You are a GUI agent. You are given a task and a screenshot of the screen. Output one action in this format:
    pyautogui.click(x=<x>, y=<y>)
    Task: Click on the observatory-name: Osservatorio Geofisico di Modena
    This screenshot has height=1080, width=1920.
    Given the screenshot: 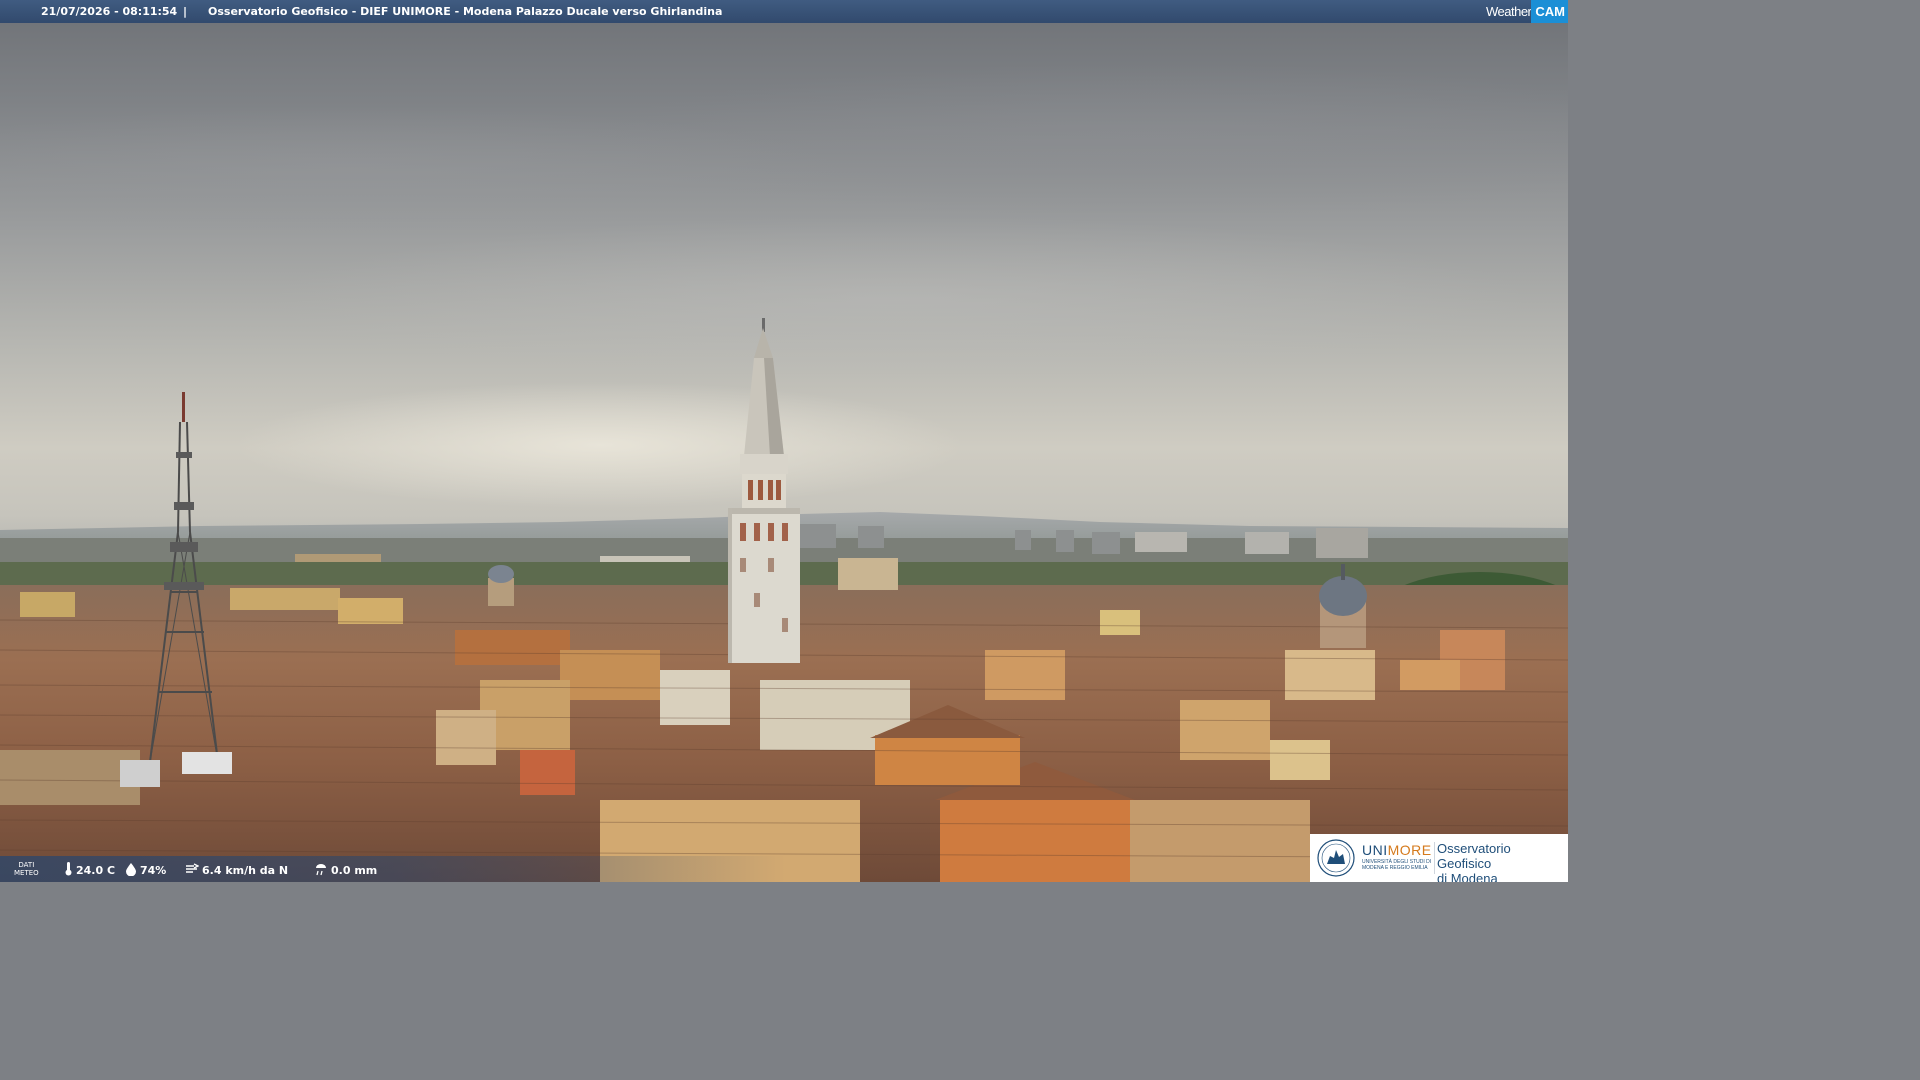 What is the action you would take?
    pyautogui.click(x=1474, y=861)
    